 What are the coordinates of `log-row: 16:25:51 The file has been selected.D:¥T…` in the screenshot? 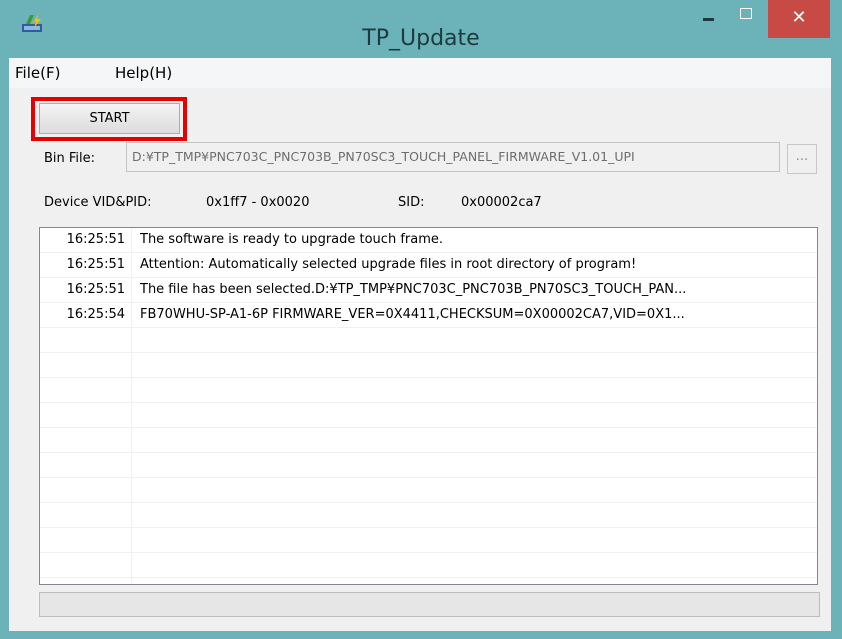 It's located at (428, 290).